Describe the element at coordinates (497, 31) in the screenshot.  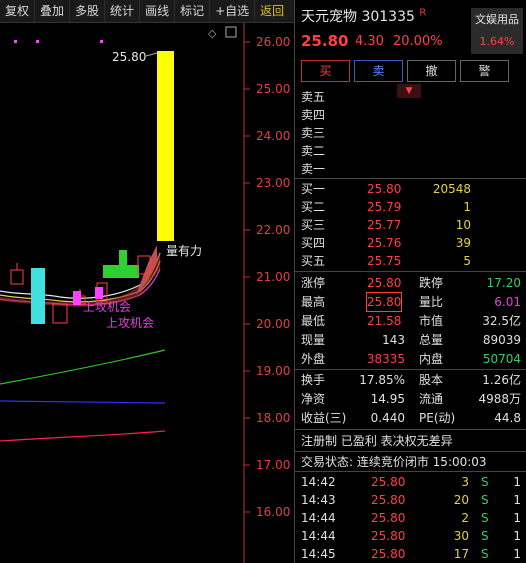
I see `sector-box: 文娱用品 1.64%` at that location.